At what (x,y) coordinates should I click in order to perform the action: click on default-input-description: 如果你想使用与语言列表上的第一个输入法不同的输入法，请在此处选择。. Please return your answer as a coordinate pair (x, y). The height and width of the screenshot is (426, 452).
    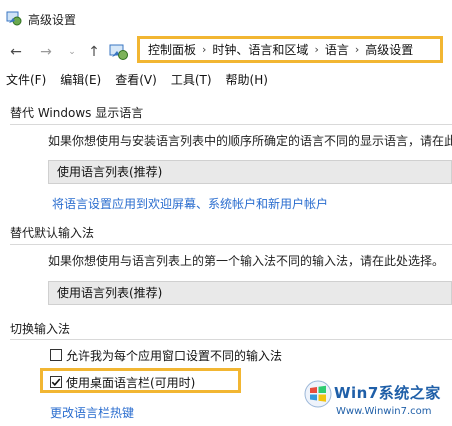
    Looking at the image, I should click on (246, 261).